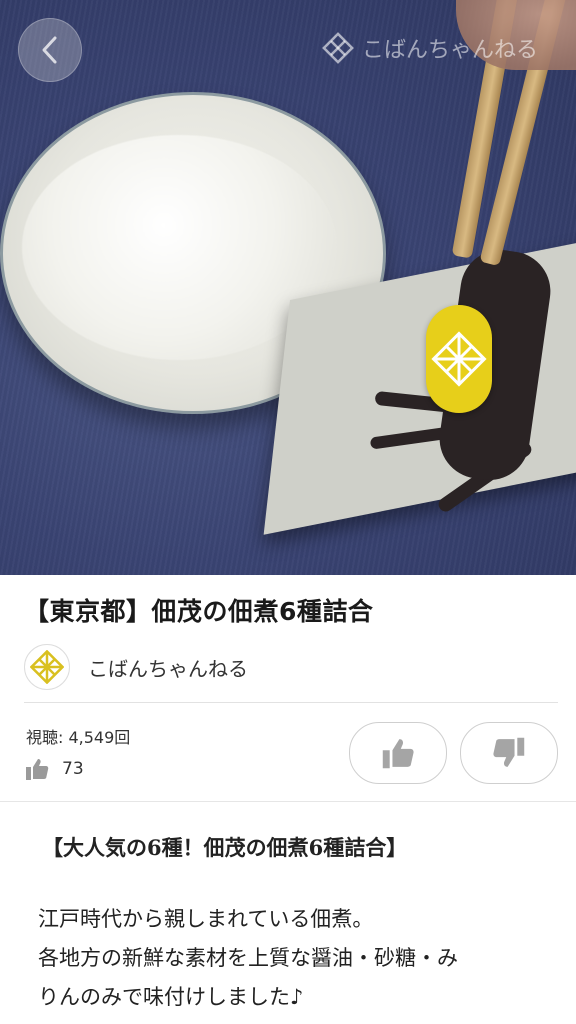  I want to click on video-title: 【東京都】佃茂の佃煮6種詰合, so click(199, 611).